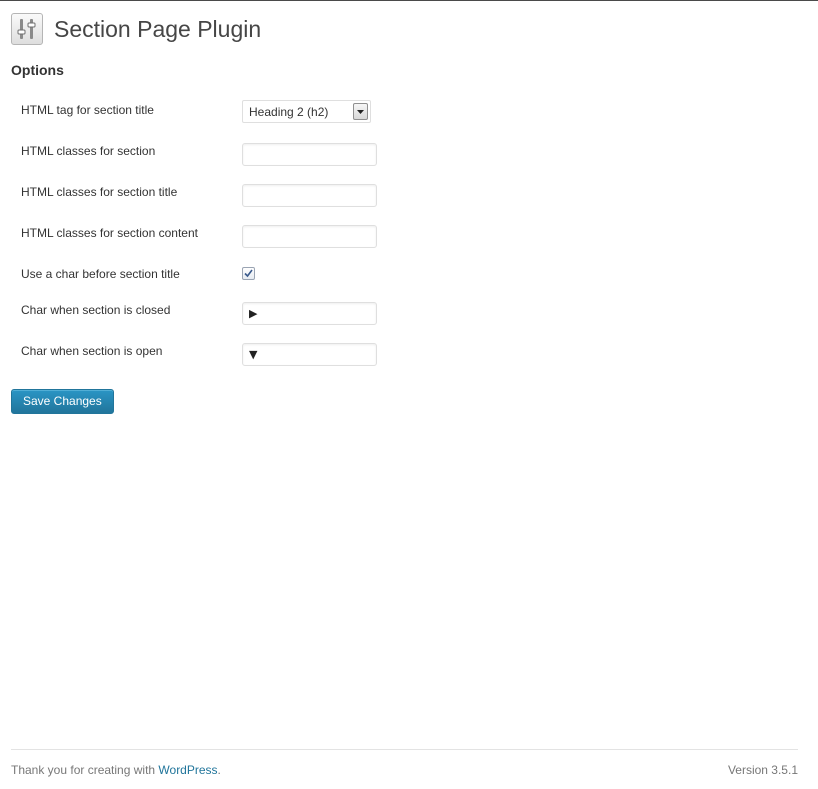  Describe the element at coordinates (309, 354) in the screenshot. I see `char-open-input: ▼` at that location.